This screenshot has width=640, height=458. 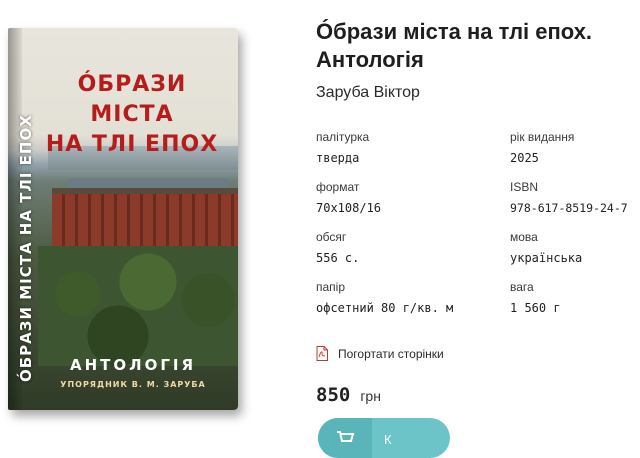 I want to click on spec-label: вага, so click(x=522, y=287).